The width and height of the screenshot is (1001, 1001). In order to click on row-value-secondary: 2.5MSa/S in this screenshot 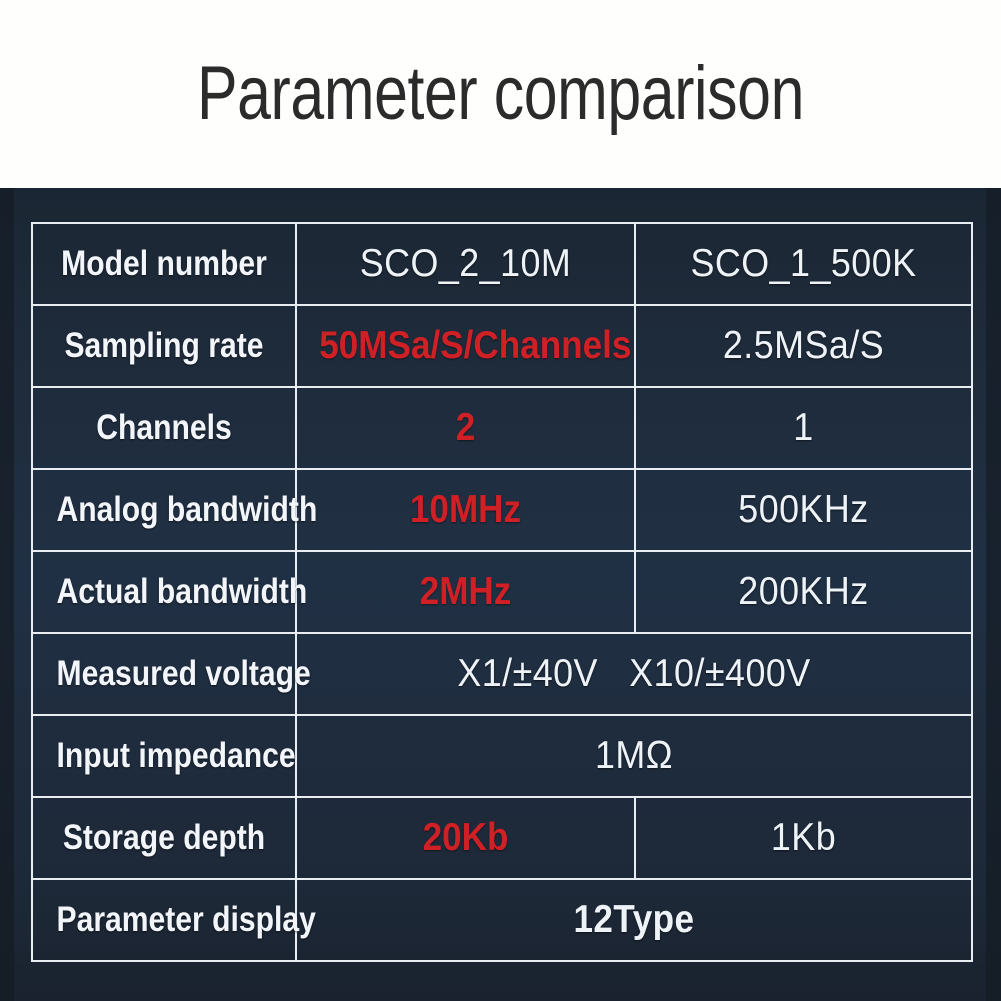, I will do `click(803, 345)`.